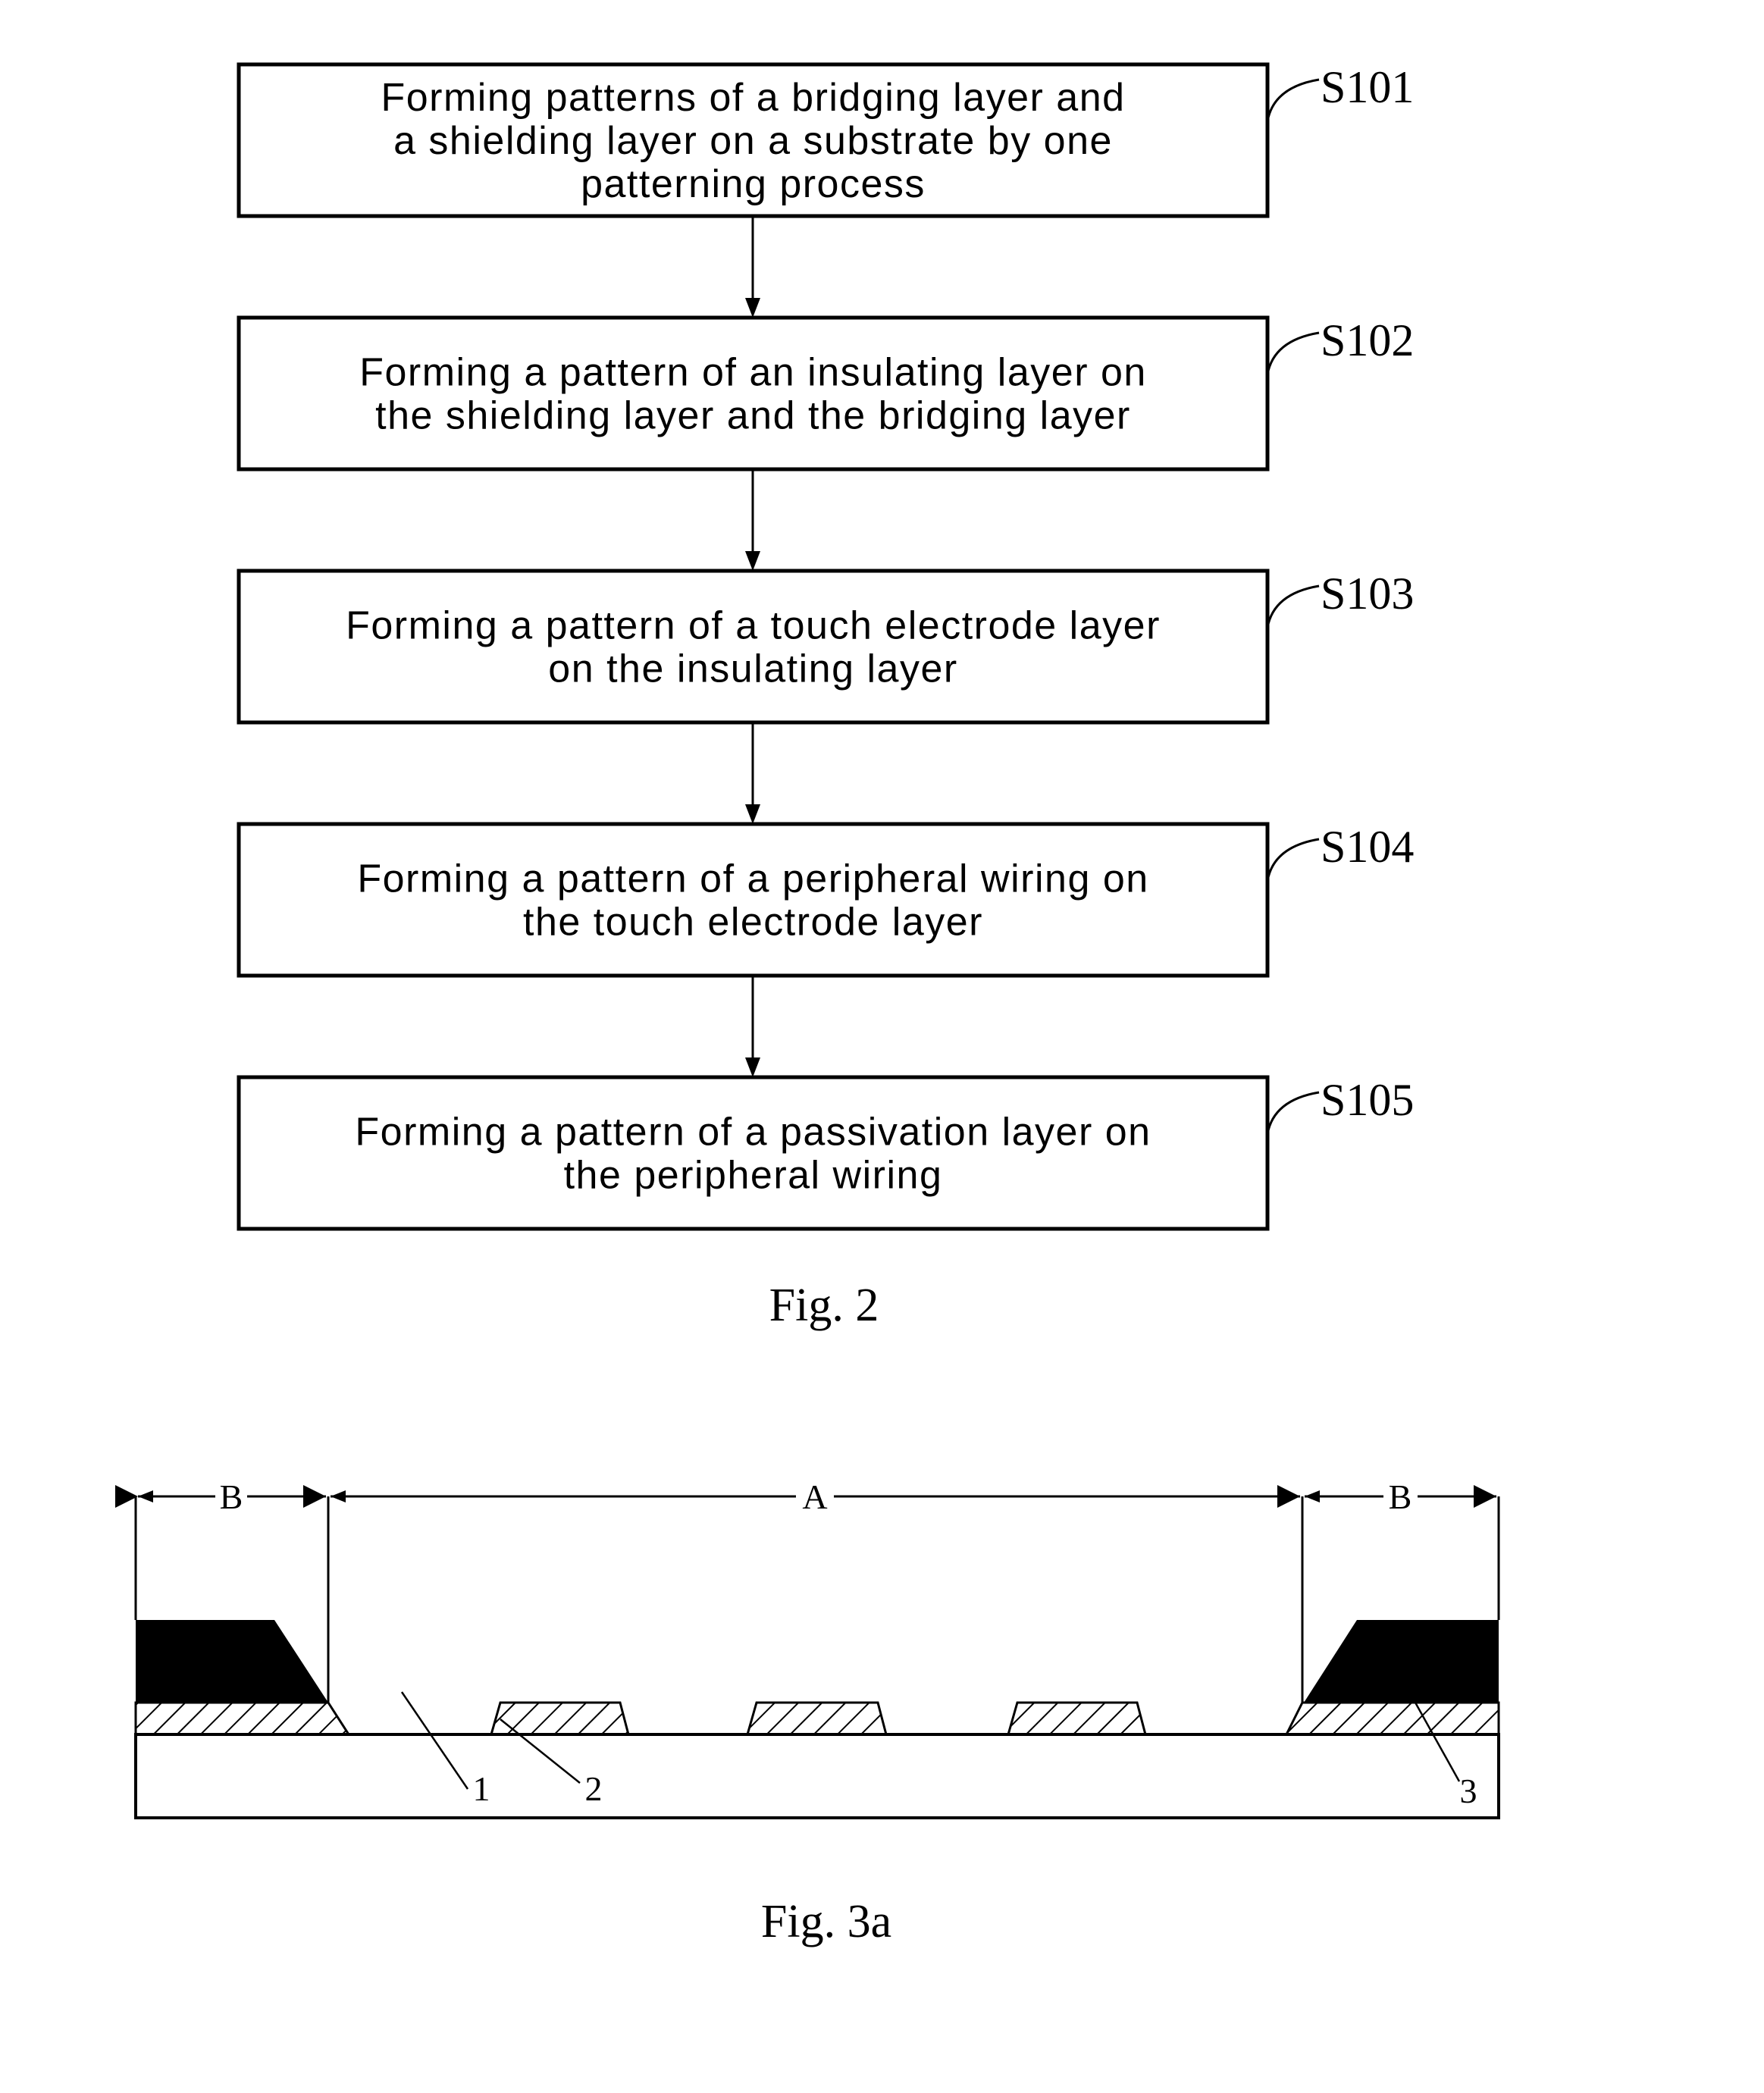 This screenshot has height=2093, width=1764. Describe the element at coordinates (1368, 847) in the screenshot. I see `step-label: S104` at that location.